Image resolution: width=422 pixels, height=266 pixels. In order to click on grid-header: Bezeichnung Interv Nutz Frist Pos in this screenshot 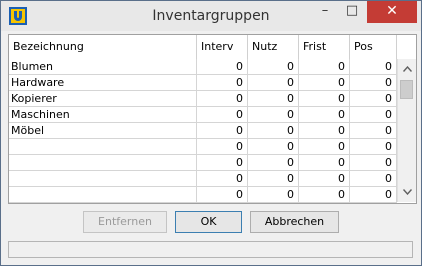, I will do `click(203, 47)`.